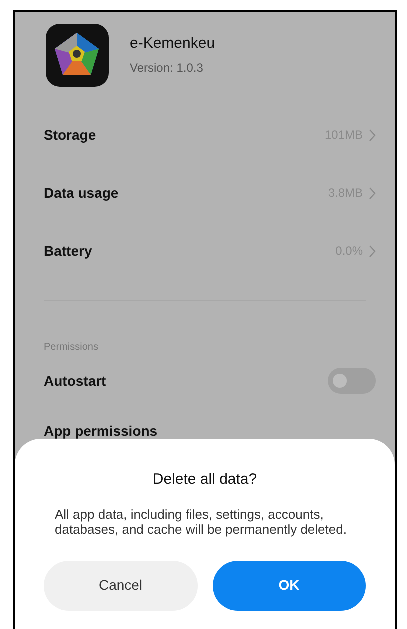 This screenshot has height=629, width=407. I want to click on cancel-button: Cancel, so click(121, 585).